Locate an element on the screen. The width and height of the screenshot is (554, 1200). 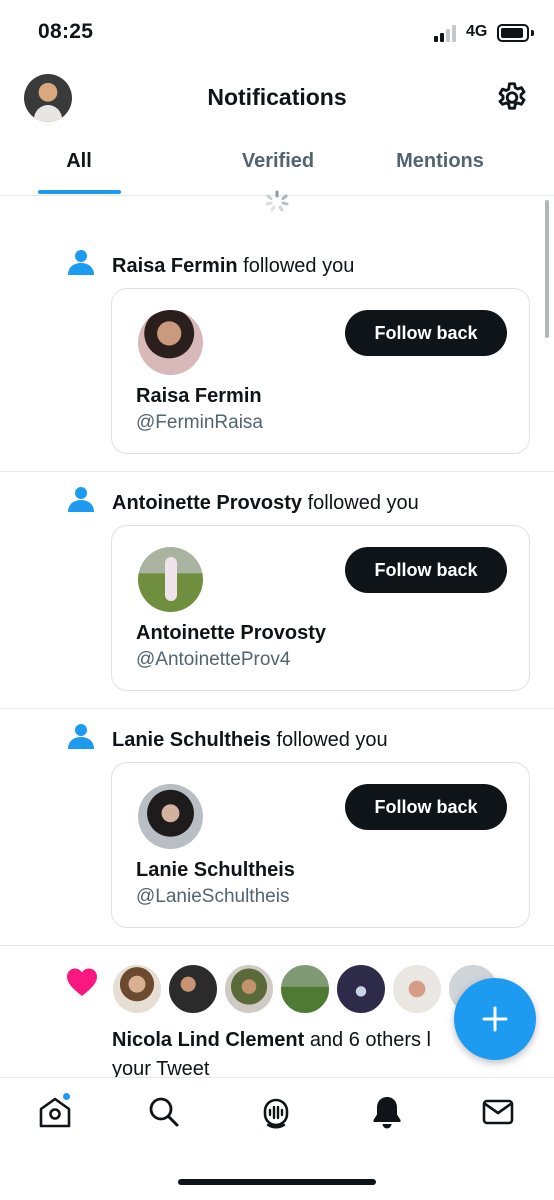
tab-all: All is located at coordinates (79, 161).